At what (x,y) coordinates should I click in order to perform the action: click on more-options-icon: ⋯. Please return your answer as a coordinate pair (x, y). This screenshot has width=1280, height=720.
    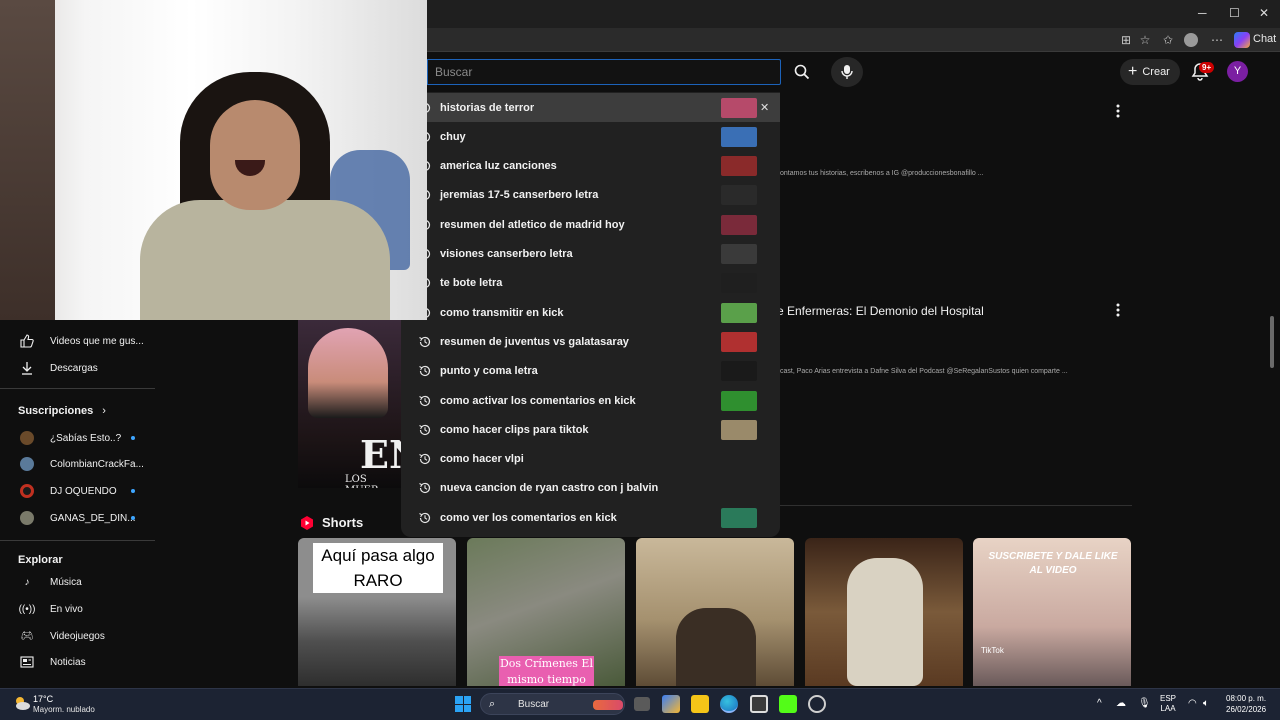
    Looking at the image, I should click on (1217, 40).